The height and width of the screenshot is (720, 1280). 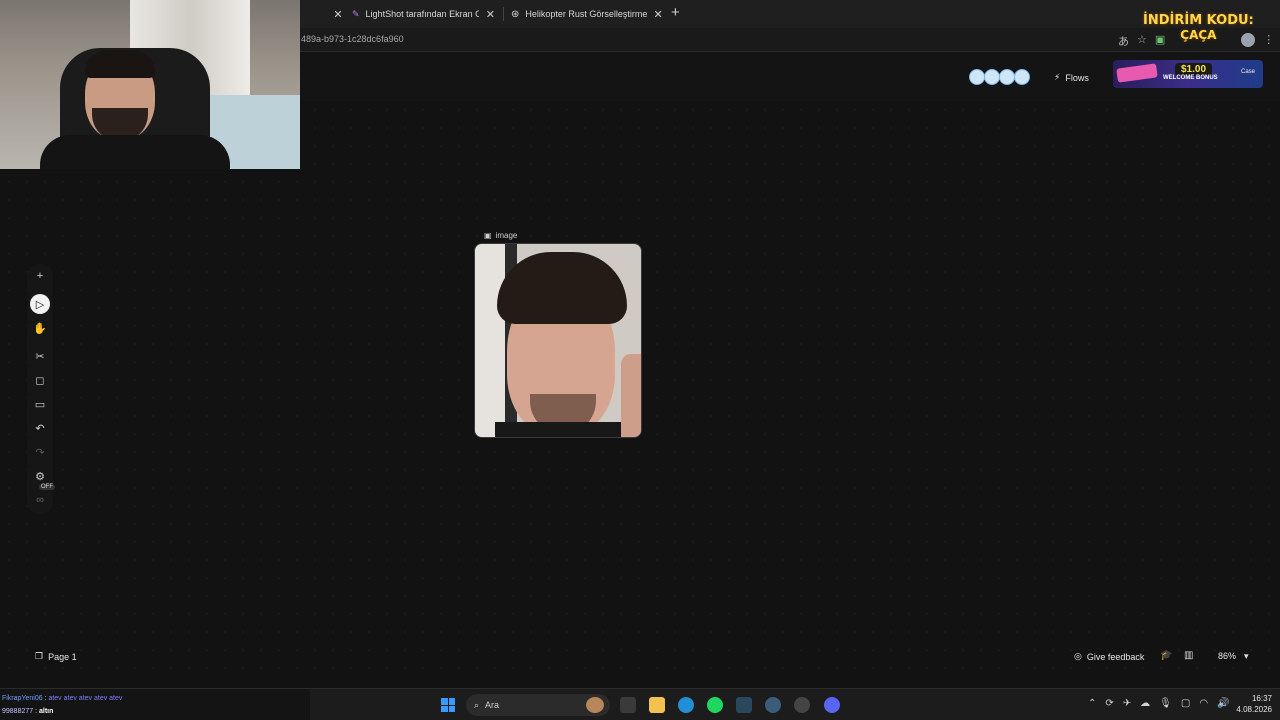 I want to click on map-icon: ▥, so click(x=1188, y=655).